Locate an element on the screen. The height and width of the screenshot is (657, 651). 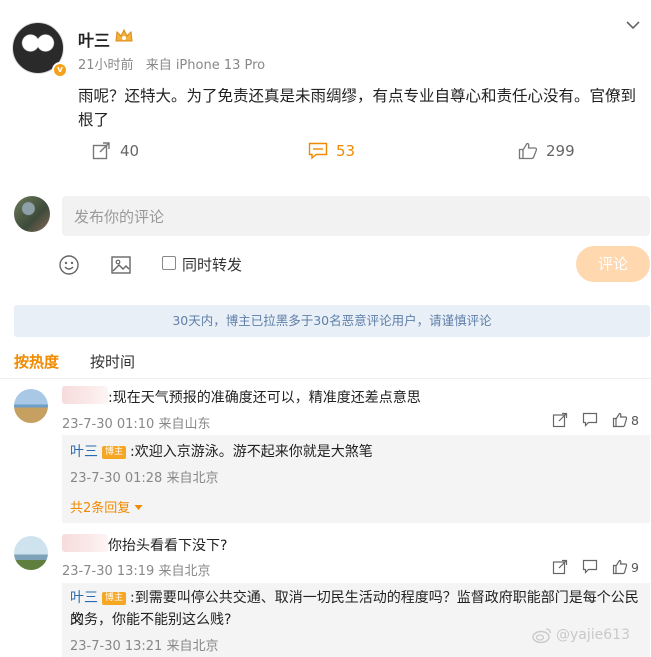
post-meta: 21小时前 来自 iPhone 13 Pro is located at coordinates (175, 63).